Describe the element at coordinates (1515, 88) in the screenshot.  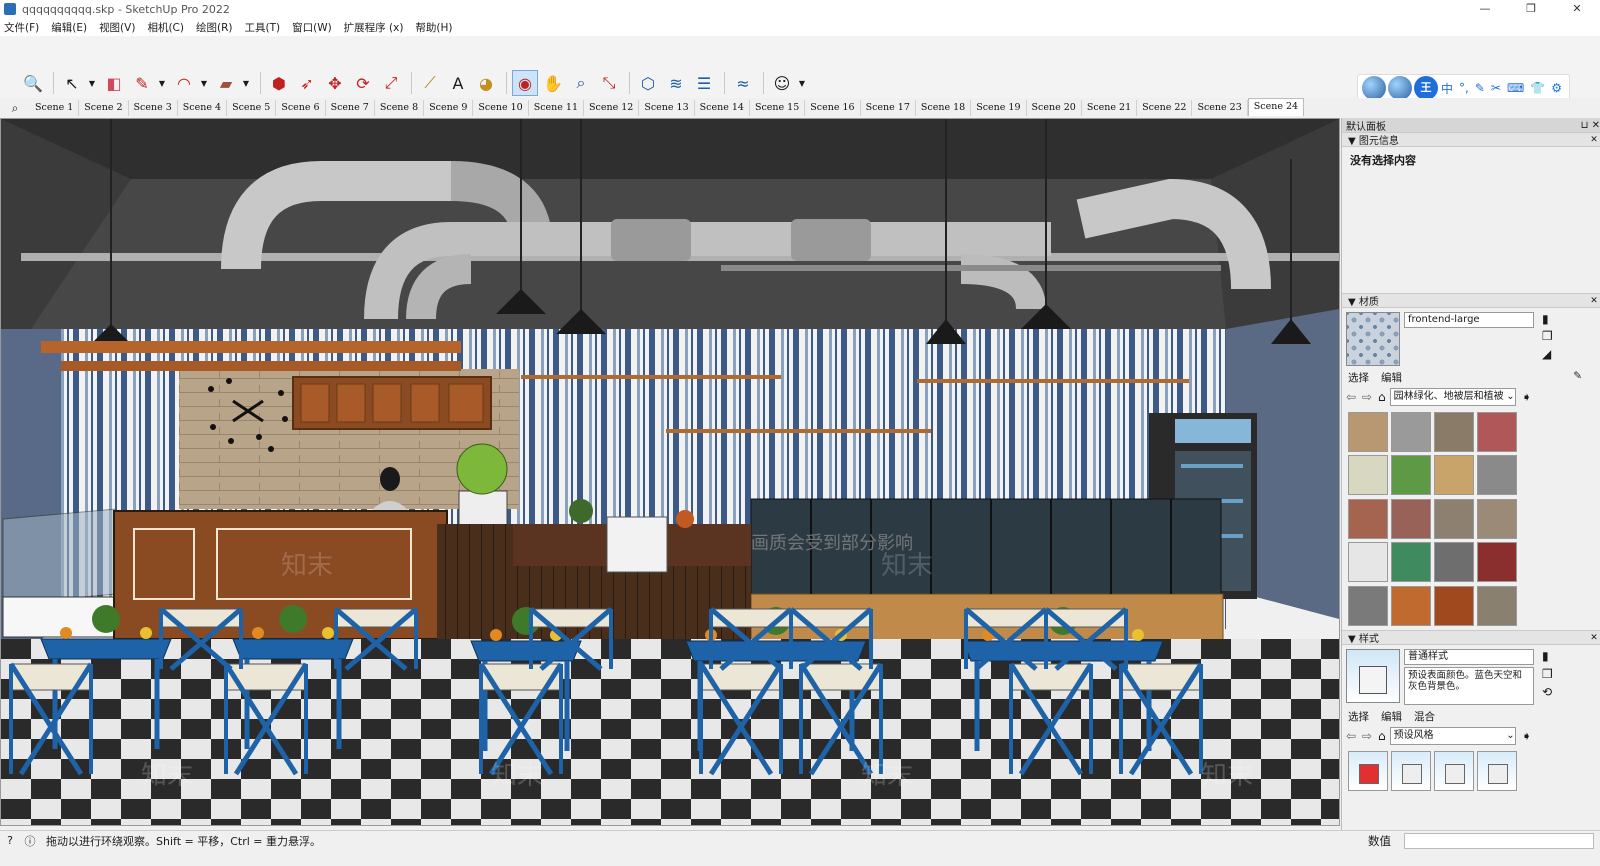
I see `ime-keyboard-icon: ⌨` at that location.